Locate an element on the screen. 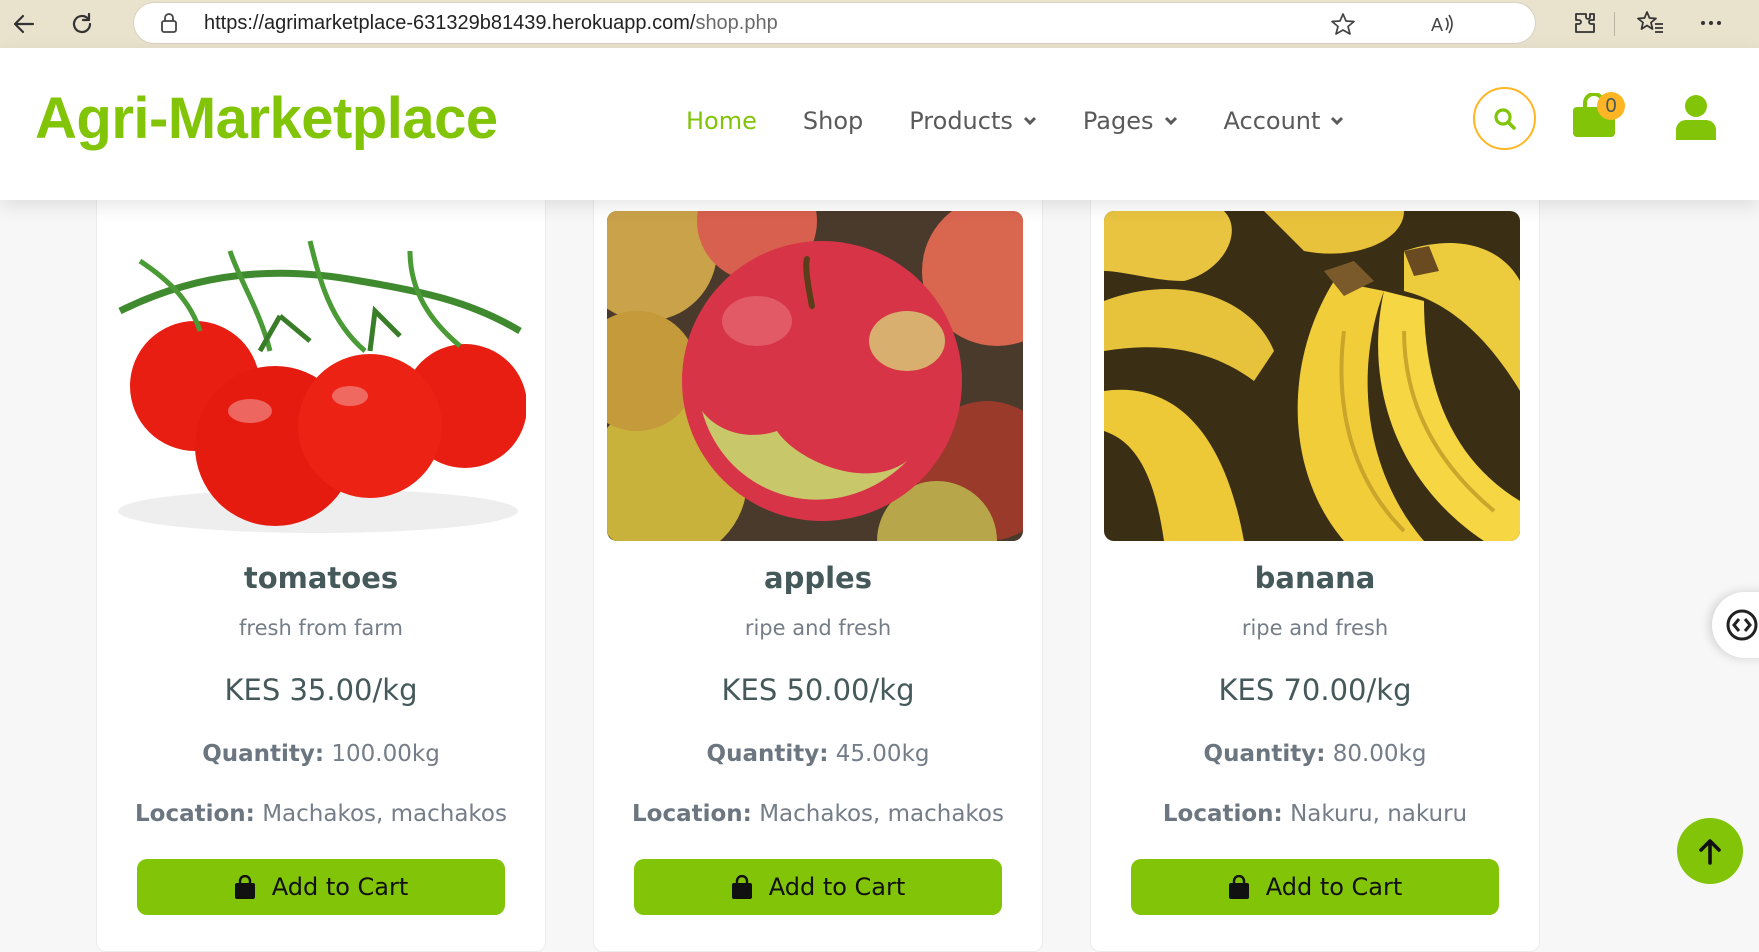 The image size is (1759, 952). back-icon is located at coordinates (24, 24).